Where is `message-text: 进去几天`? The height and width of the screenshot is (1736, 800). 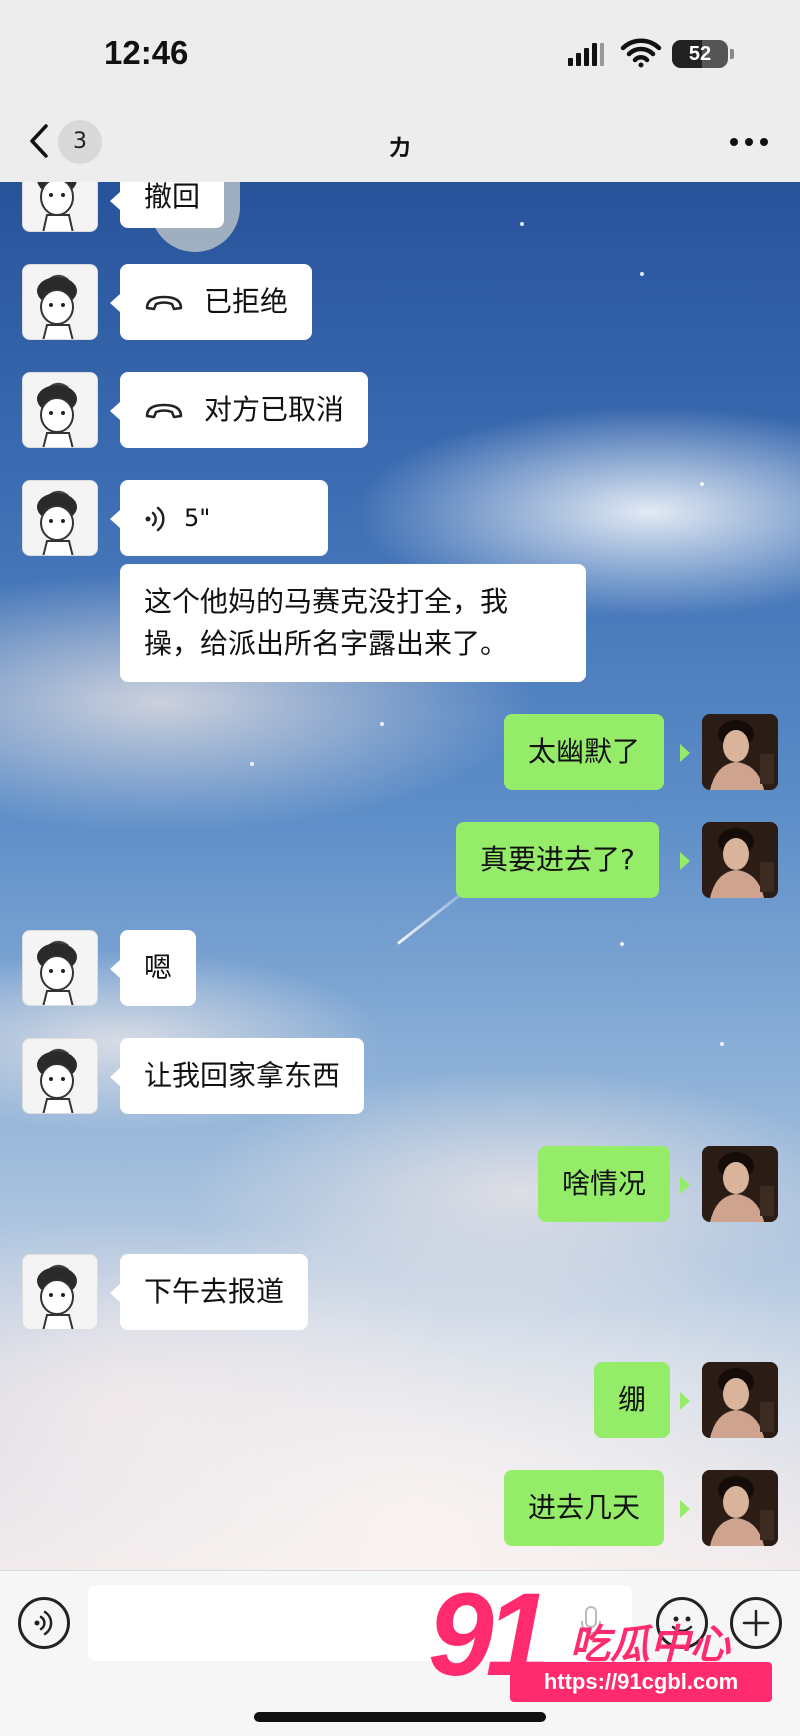 message-text: 进去几天 is located at coordinates (584, 1507).